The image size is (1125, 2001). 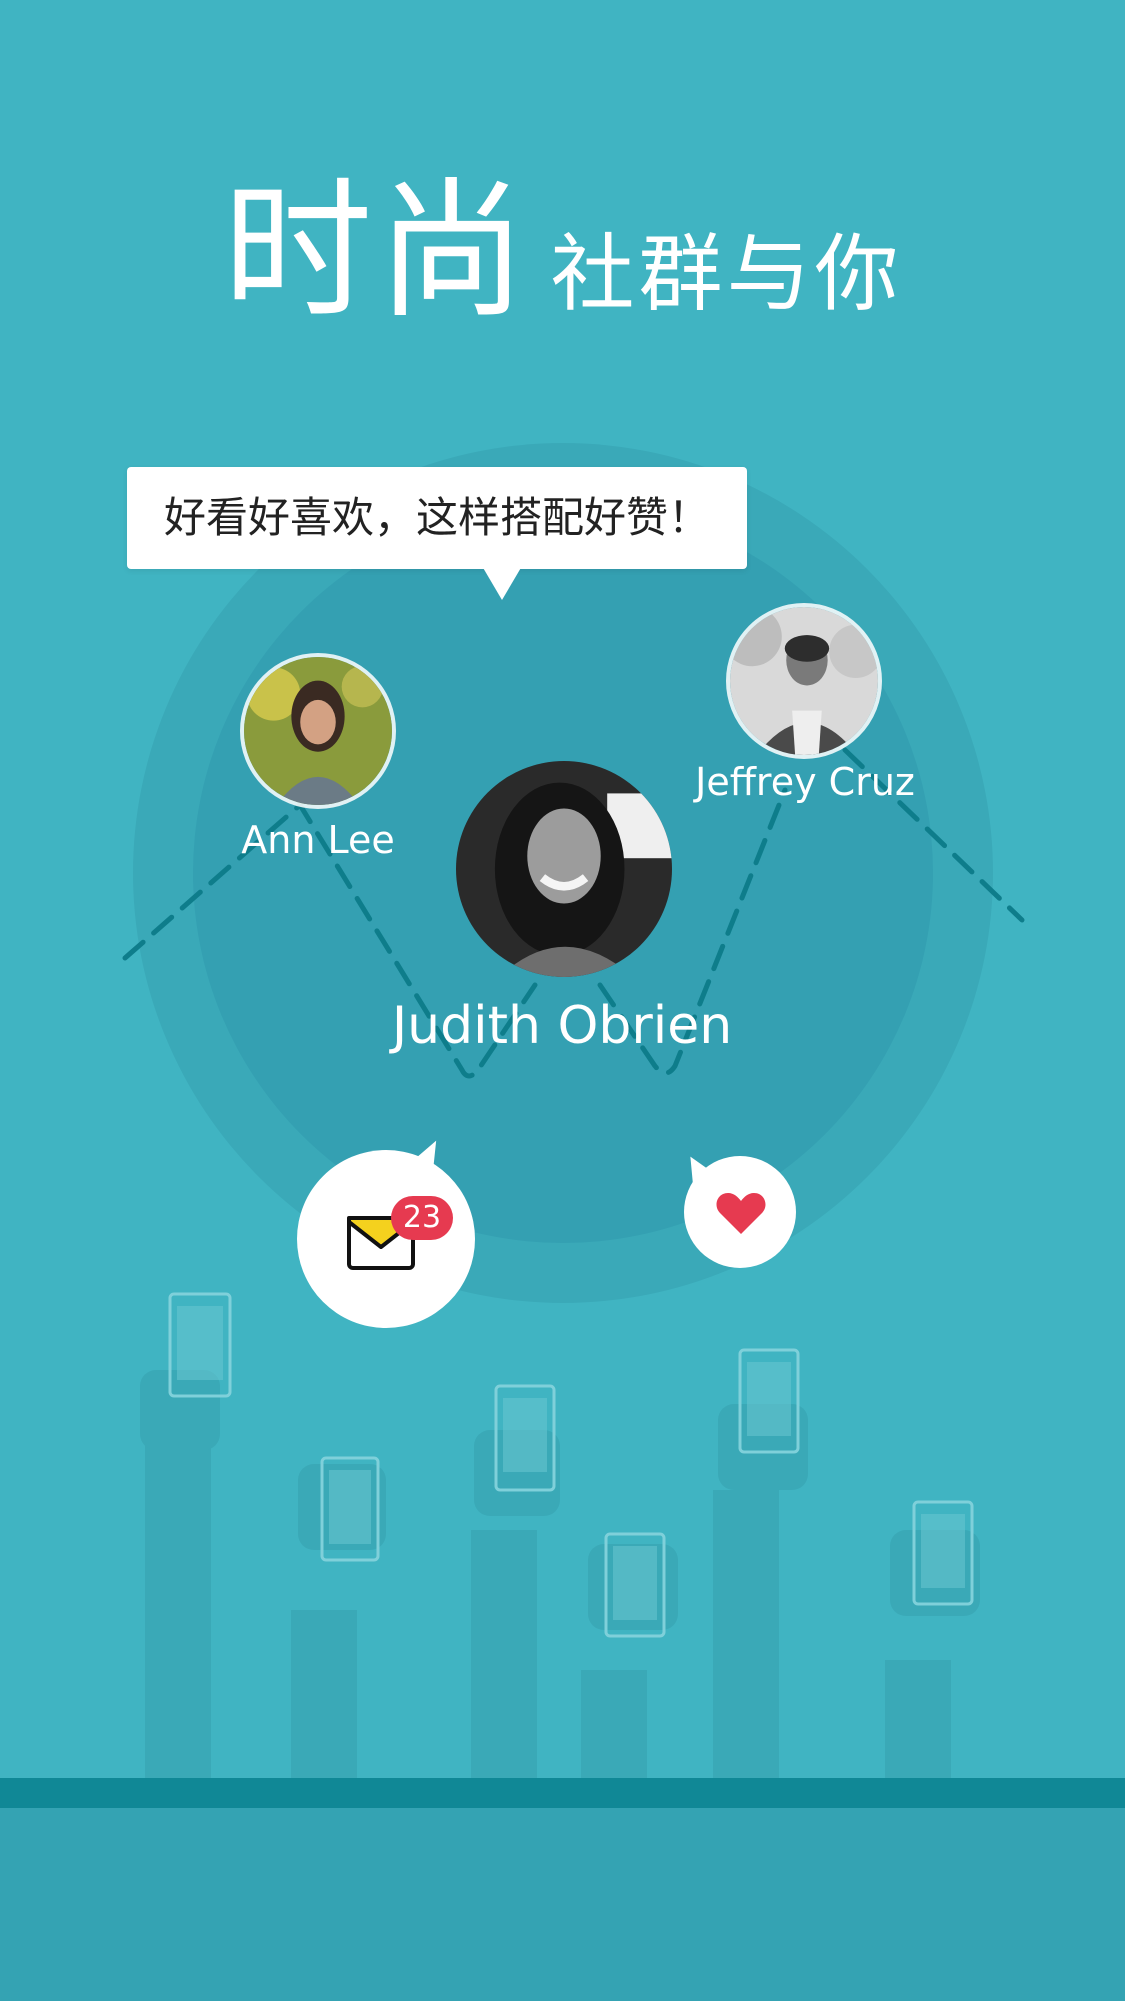 I want to click on avatar-judith-obrien, so click(x=564, y=869).